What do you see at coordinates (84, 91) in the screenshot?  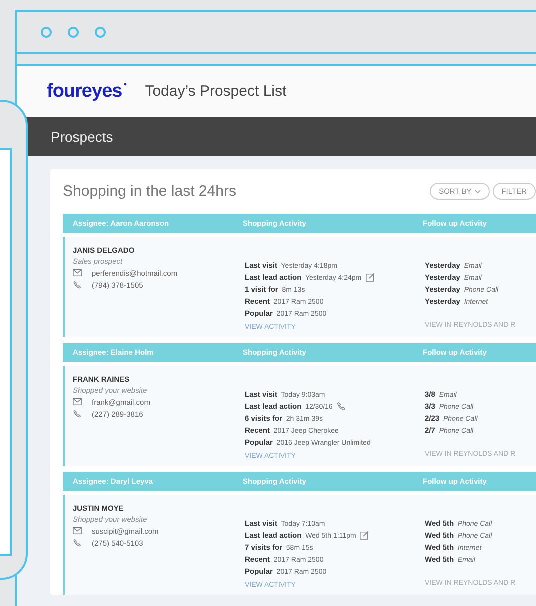 I see `logo: foureyes` at bounding box center [84, 91].